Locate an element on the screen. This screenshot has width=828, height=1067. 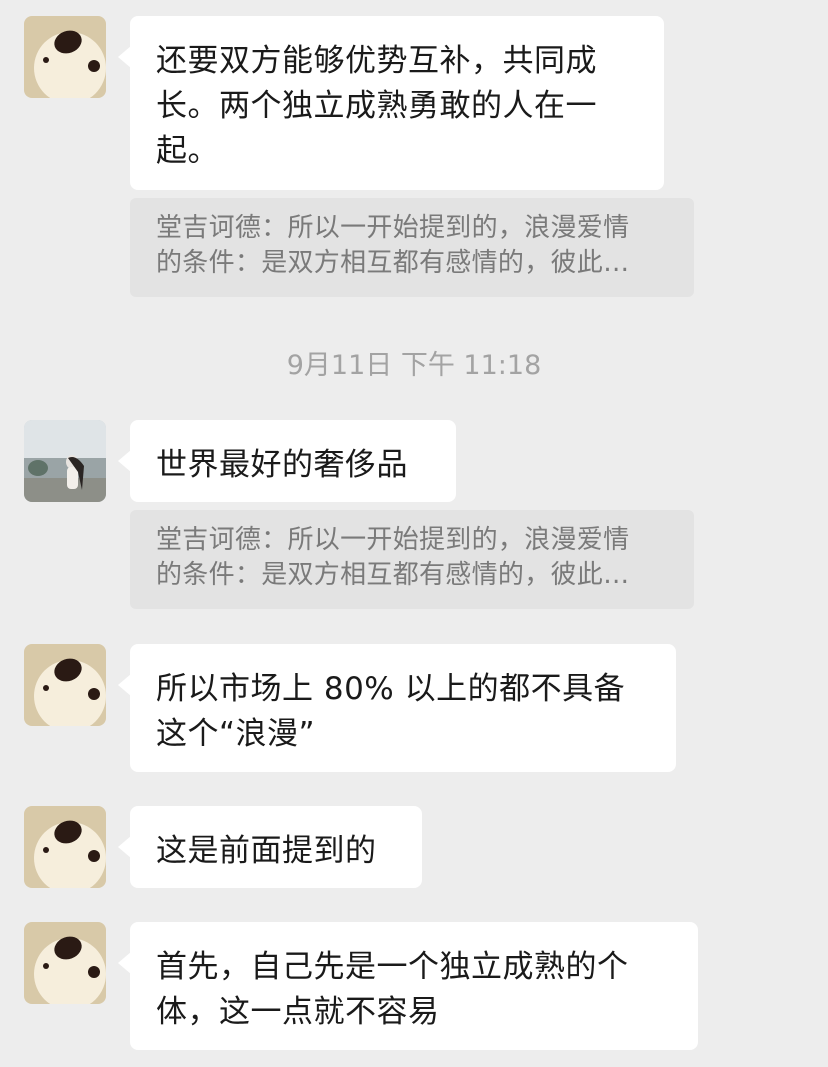
avatar-photo is located at coordinates (65, 461).